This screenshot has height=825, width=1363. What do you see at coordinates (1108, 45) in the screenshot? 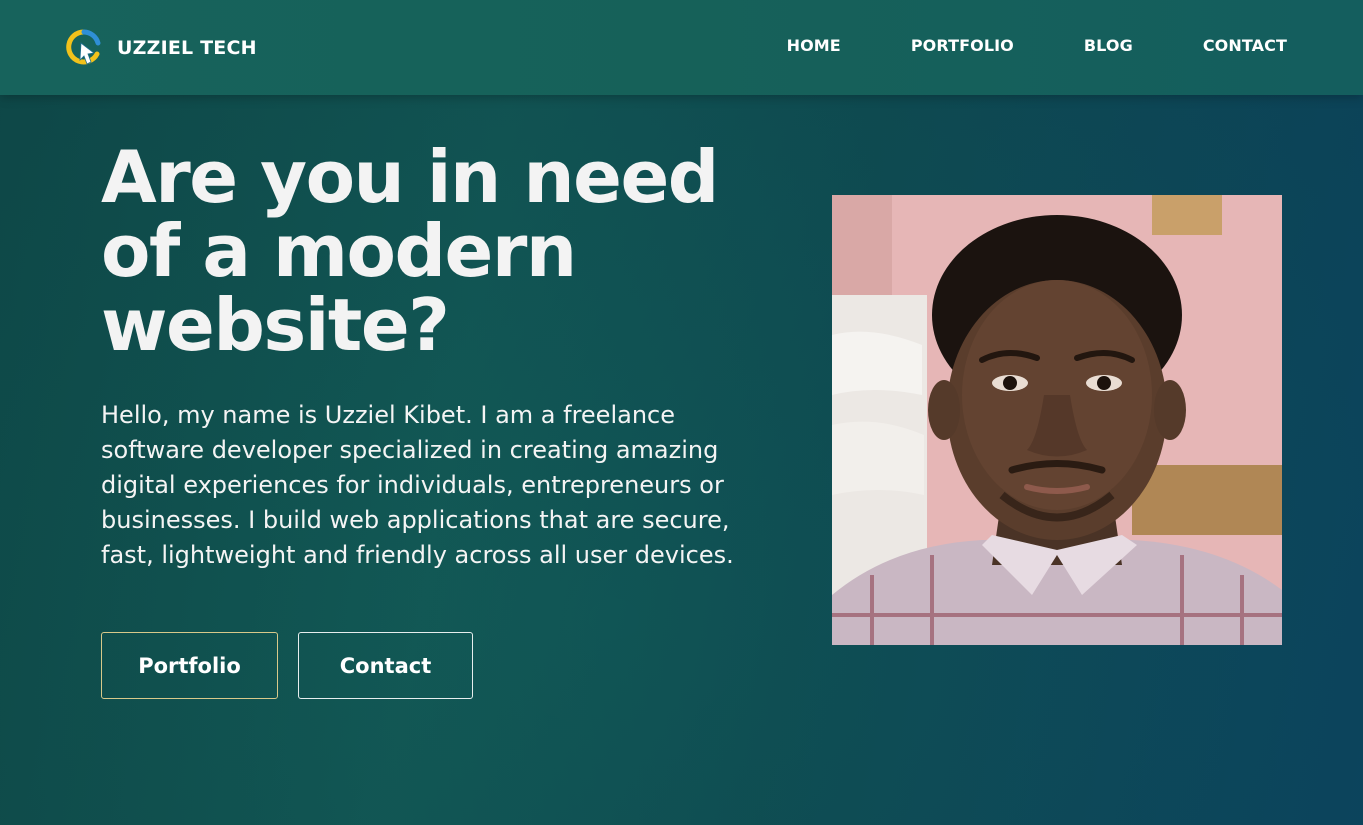
I see `nav-blog: BLOG` at bounding box center [1108, 45].